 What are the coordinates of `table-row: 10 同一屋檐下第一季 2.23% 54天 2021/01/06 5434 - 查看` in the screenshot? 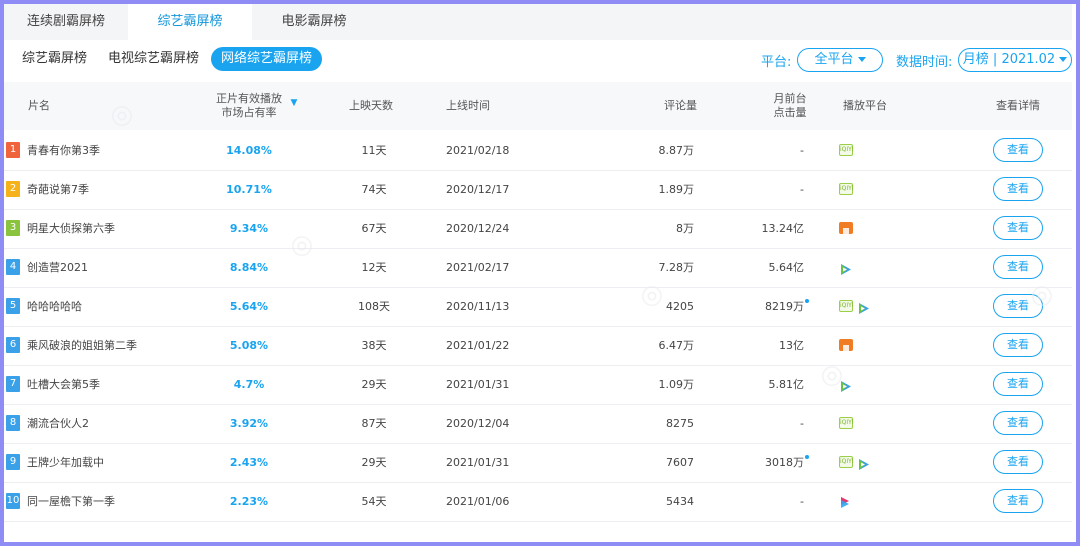 It's located at (538, 502).